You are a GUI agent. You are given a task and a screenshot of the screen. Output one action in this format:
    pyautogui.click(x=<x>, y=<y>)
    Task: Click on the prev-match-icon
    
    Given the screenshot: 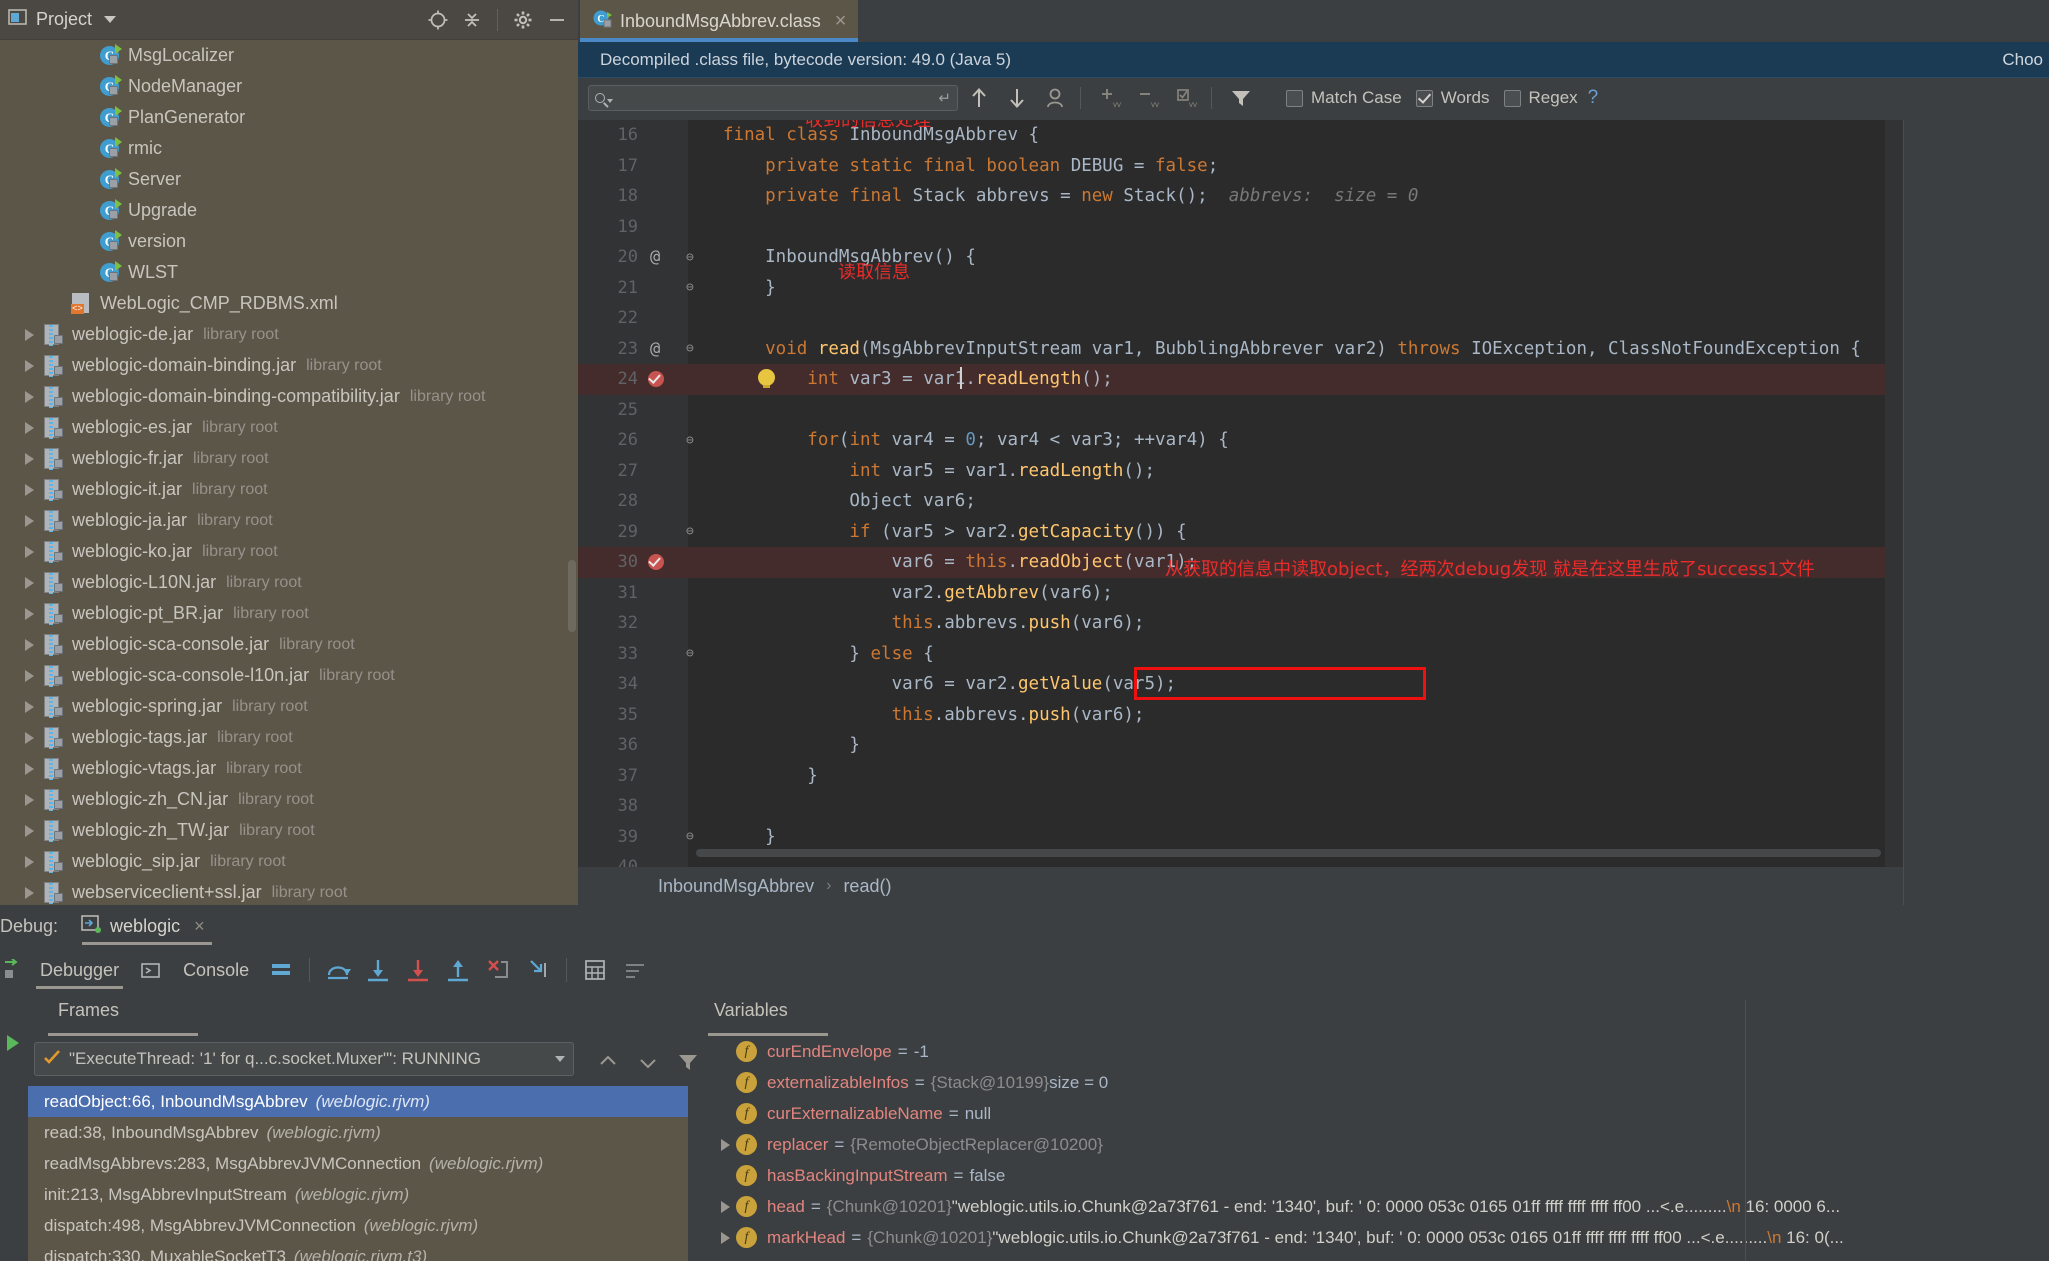 What is the action you would take?
    pyautogui.click(x=979, y=98)
    